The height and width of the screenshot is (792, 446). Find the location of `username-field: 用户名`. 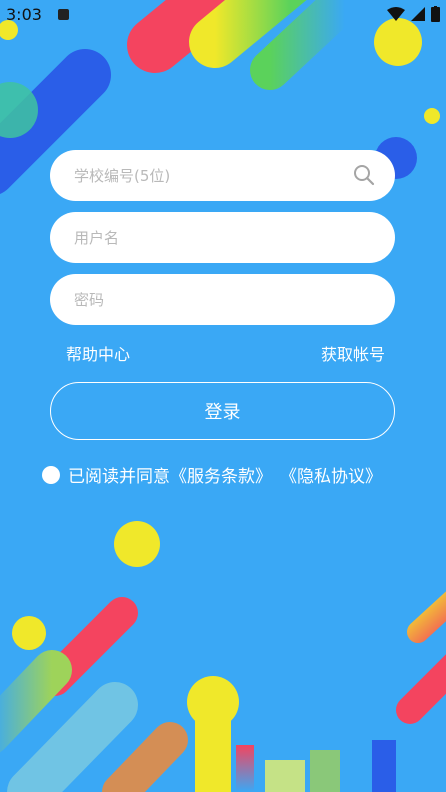

username-field: 用户名 is located at coordinates (222, 237).